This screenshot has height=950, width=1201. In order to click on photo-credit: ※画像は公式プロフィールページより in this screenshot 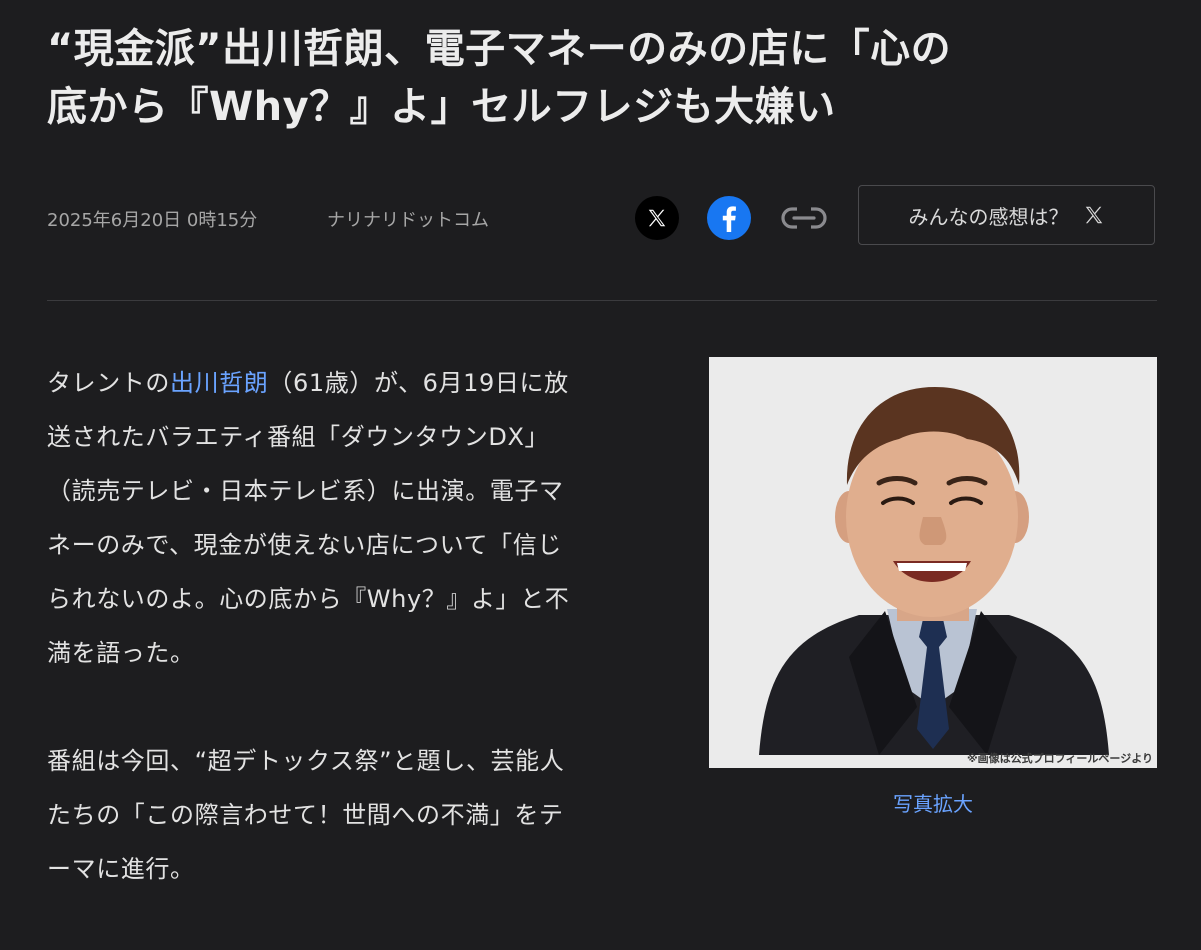, I will do `click(1059, 758)`.